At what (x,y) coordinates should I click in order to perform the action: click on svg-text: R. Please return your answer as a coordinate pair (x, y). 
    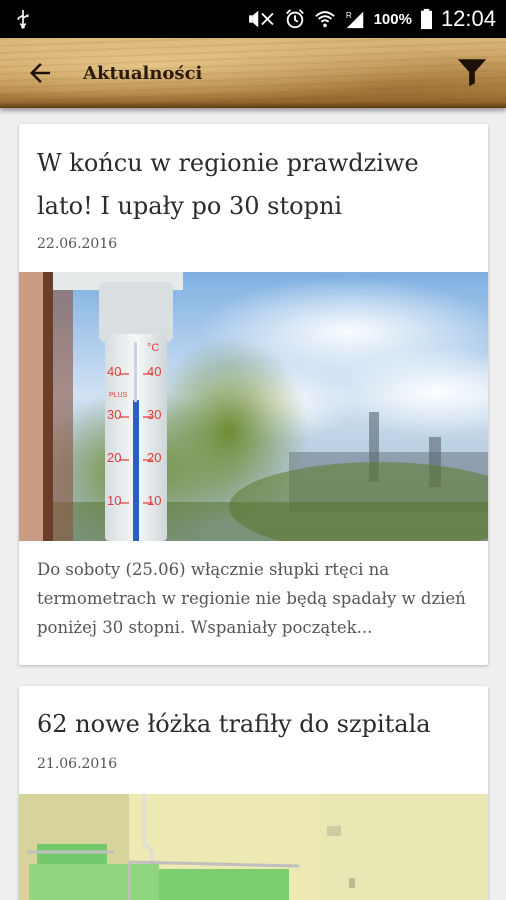
    Looking at the image, I should click on (348, 15).